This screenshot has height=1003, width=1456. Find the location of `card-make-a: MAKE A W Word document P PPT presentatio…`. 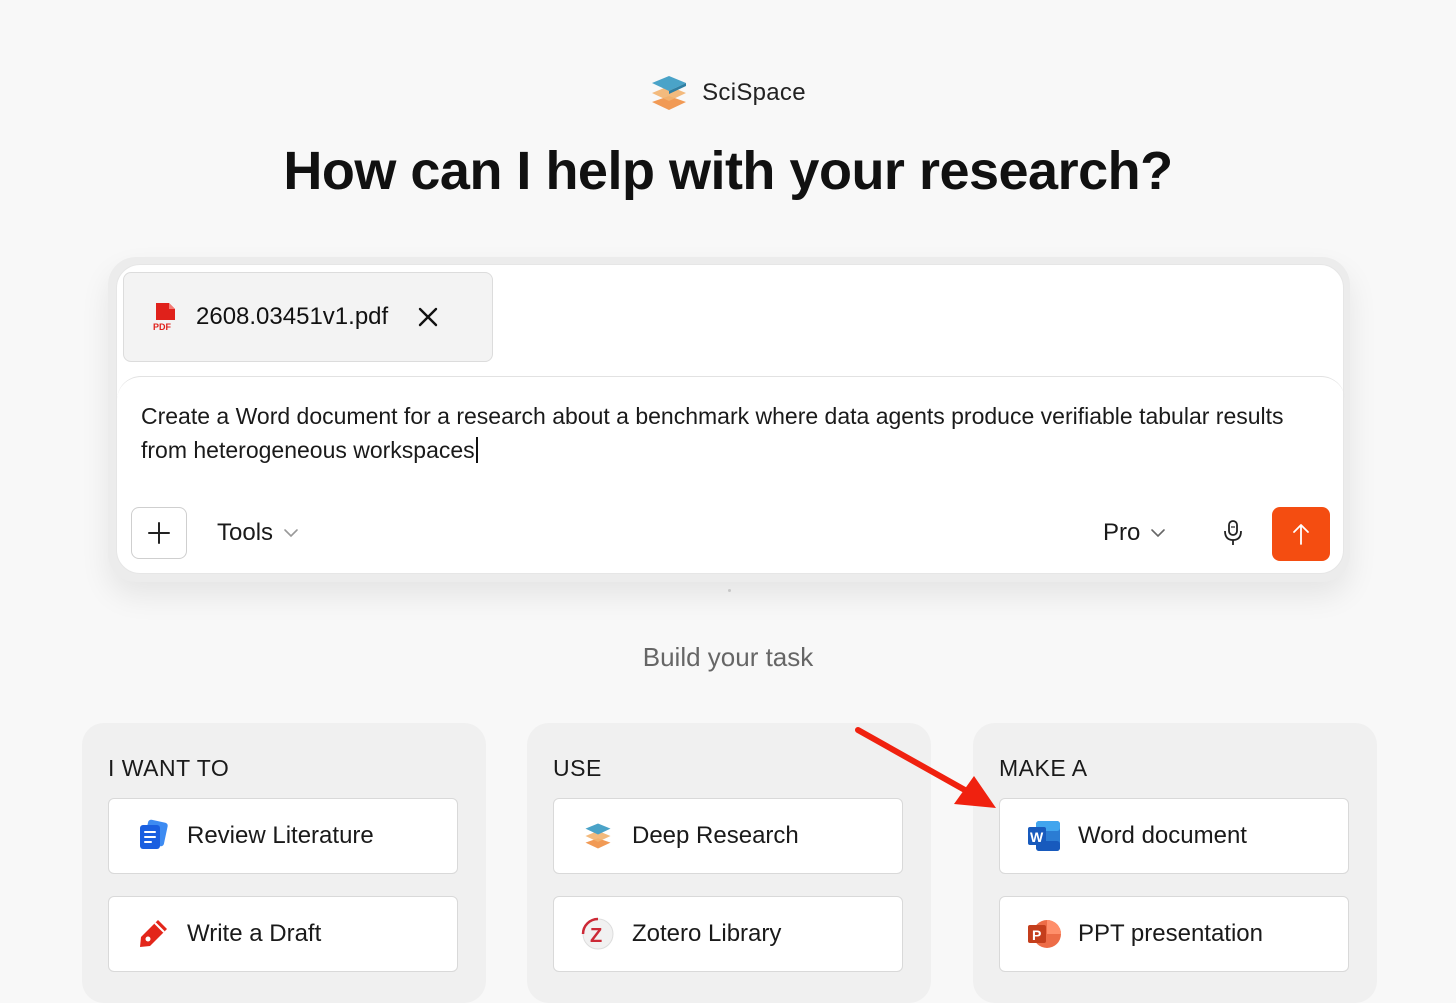

card-make-a: MAKE A W Word document P PPT presentatio… is located at coordinates (1175, 863).